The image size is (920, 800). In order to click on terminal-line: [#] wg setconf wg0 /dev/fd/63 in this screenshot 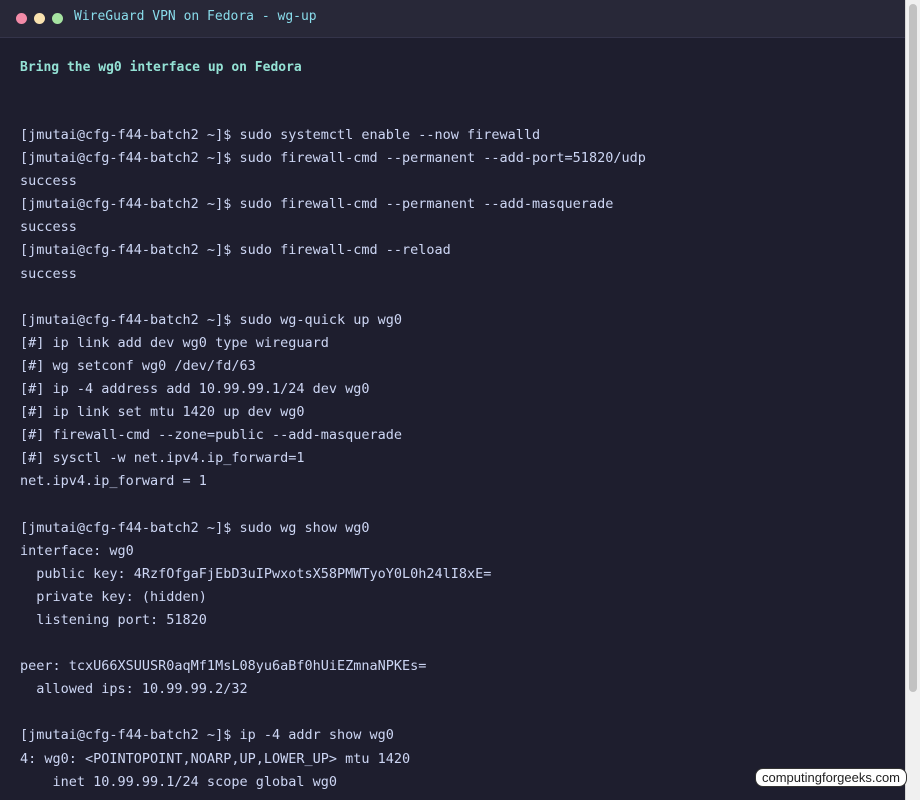, I will do `click(138, 365)`.